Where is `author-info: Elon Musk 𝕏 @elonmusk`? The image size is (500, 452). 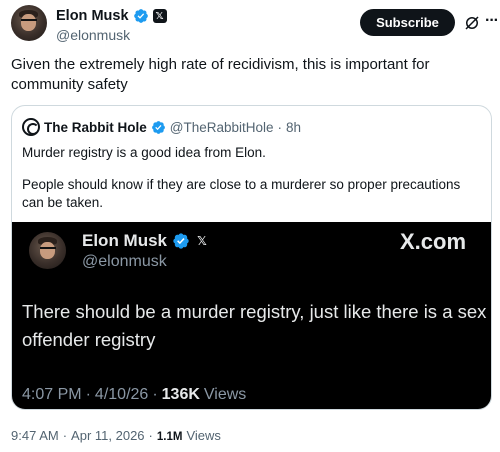 author-info: Elon Musk 𝕏 @elonmusk is located at coordinates (111, 25).